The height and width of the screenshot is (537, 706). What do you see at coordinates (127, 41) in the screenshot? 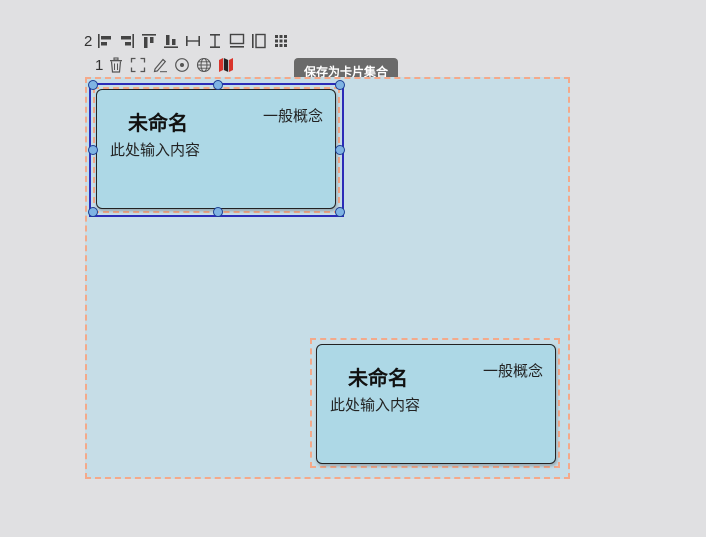
I see `align-right-icon` at bounding box center [127, 41].